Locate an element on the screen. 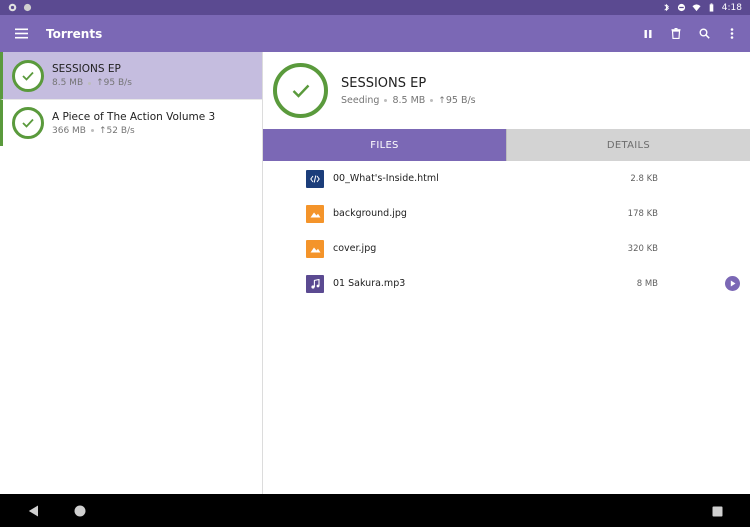 The height and width of the screenshot is (527, 750). detail-text: SESSIONS EP Seeding 8.5 MB ↑95 B/s is located at coordinates (408, 91).